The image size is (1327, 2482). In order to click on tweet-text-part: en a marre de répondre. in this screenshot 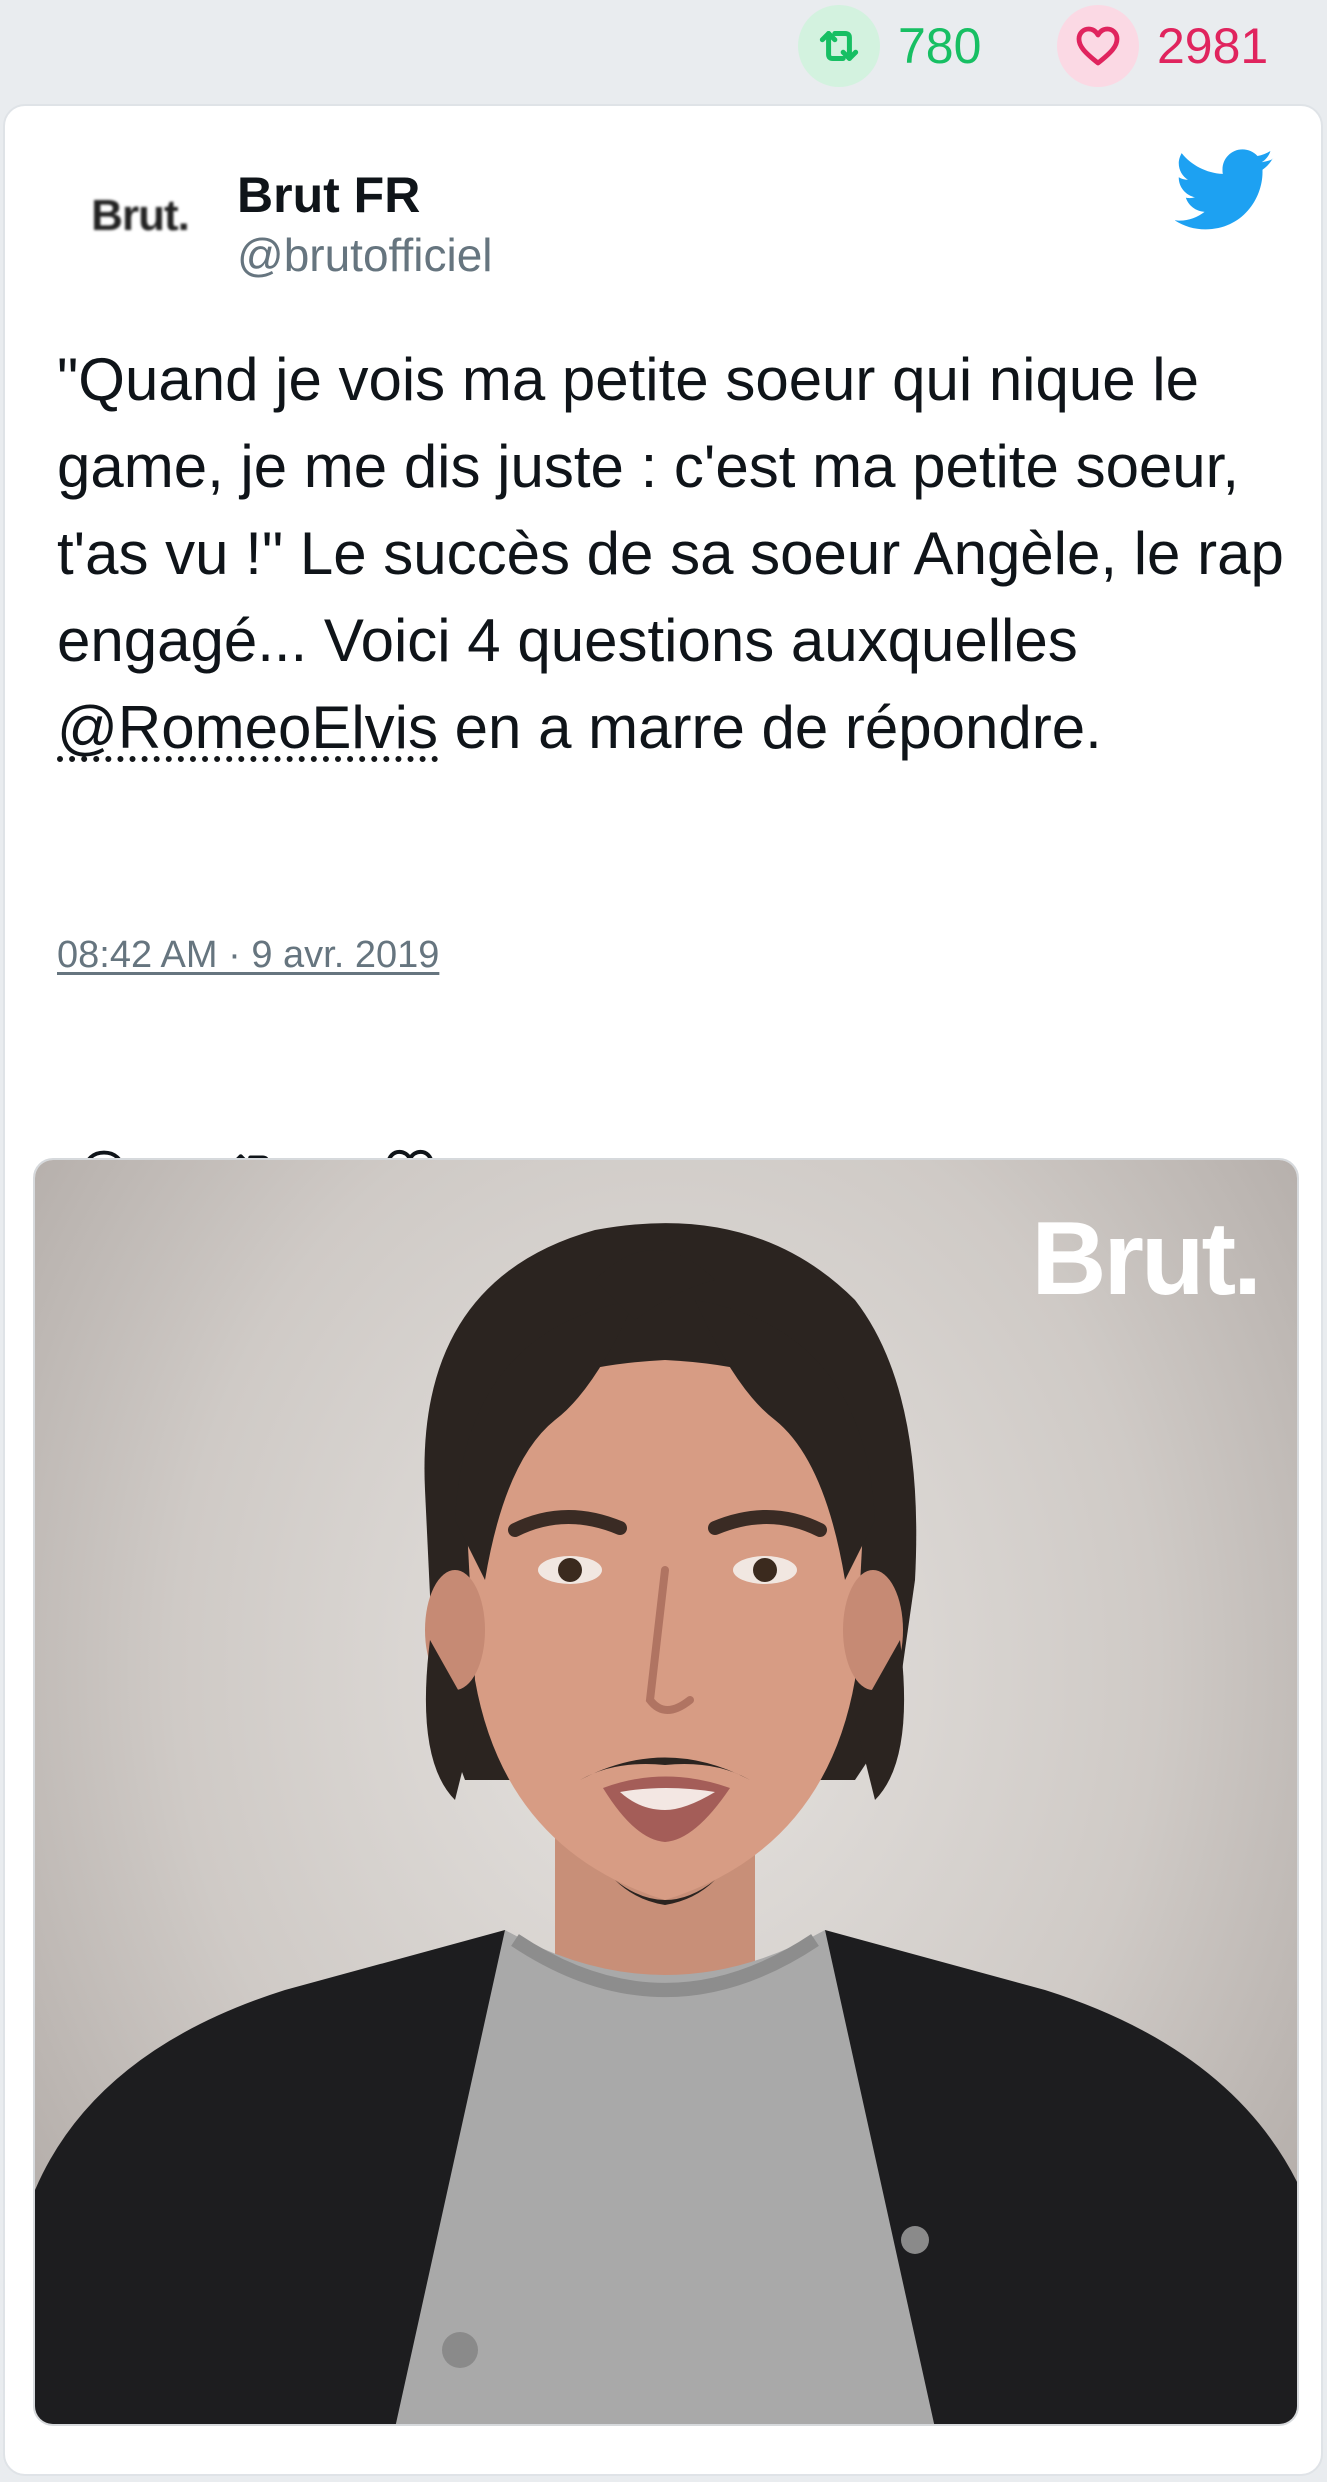, I will do `click(770, 727)`.